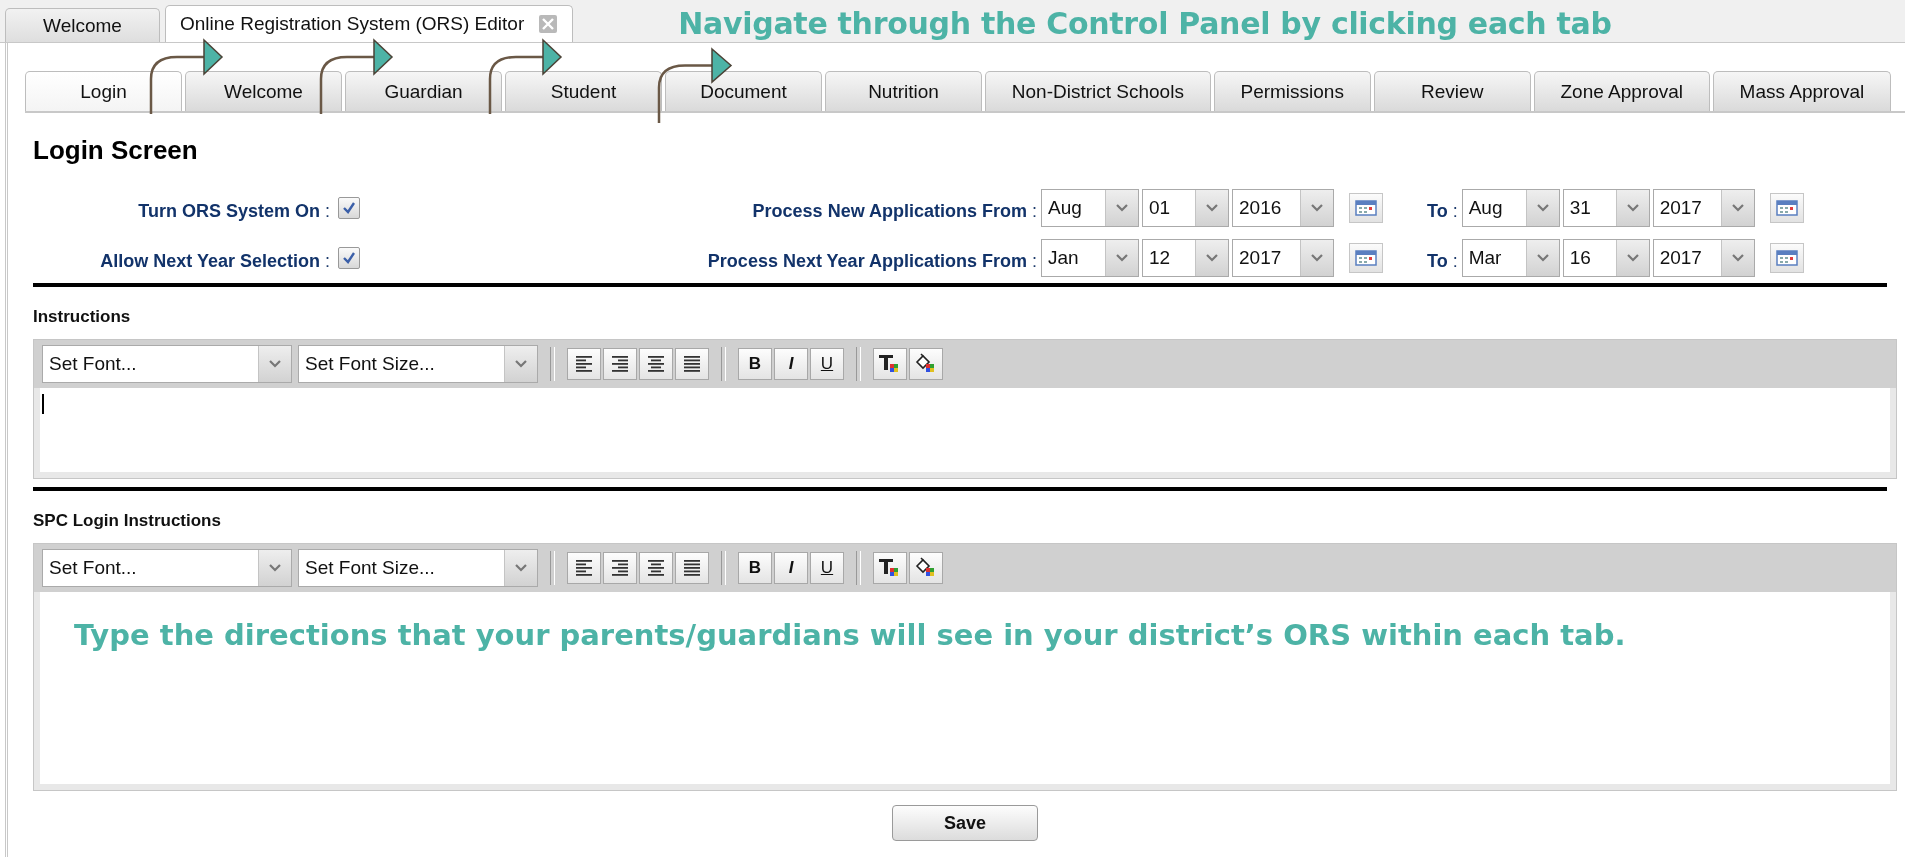 The height and width of the screenshot is (857, 1905). I want to click on tab: Student, so click(583, 91).